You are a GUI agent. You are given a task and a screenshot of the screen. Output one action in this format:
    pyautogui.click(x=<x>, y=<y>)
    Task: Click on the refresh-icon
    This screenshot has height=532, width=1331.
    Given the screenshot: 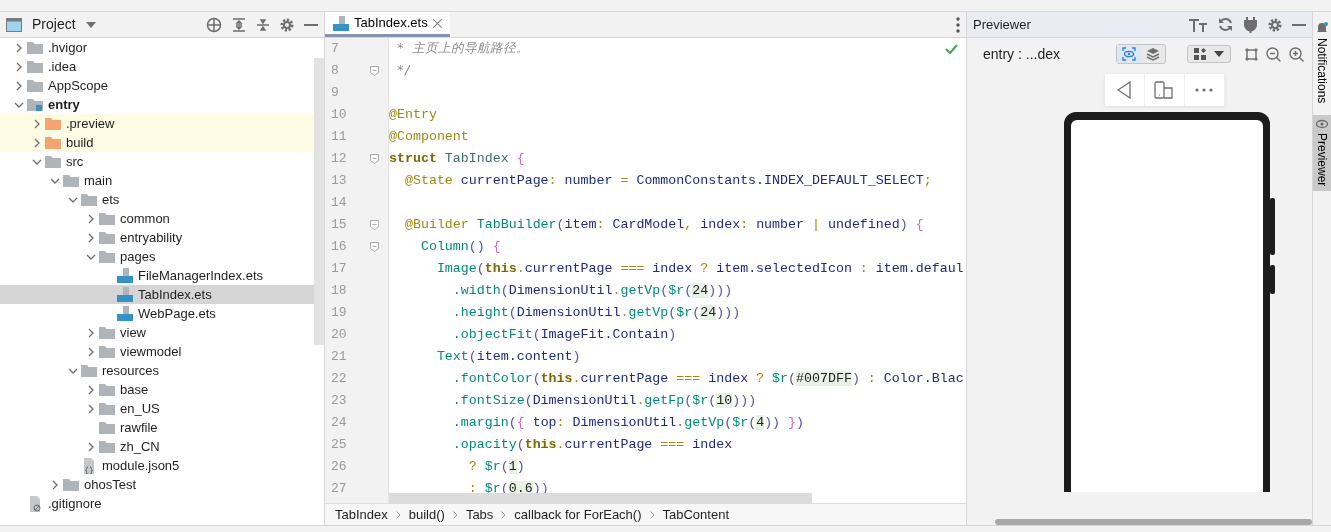 What is the action you would take?
    pyautogui.click(x=1225, y=24)
    